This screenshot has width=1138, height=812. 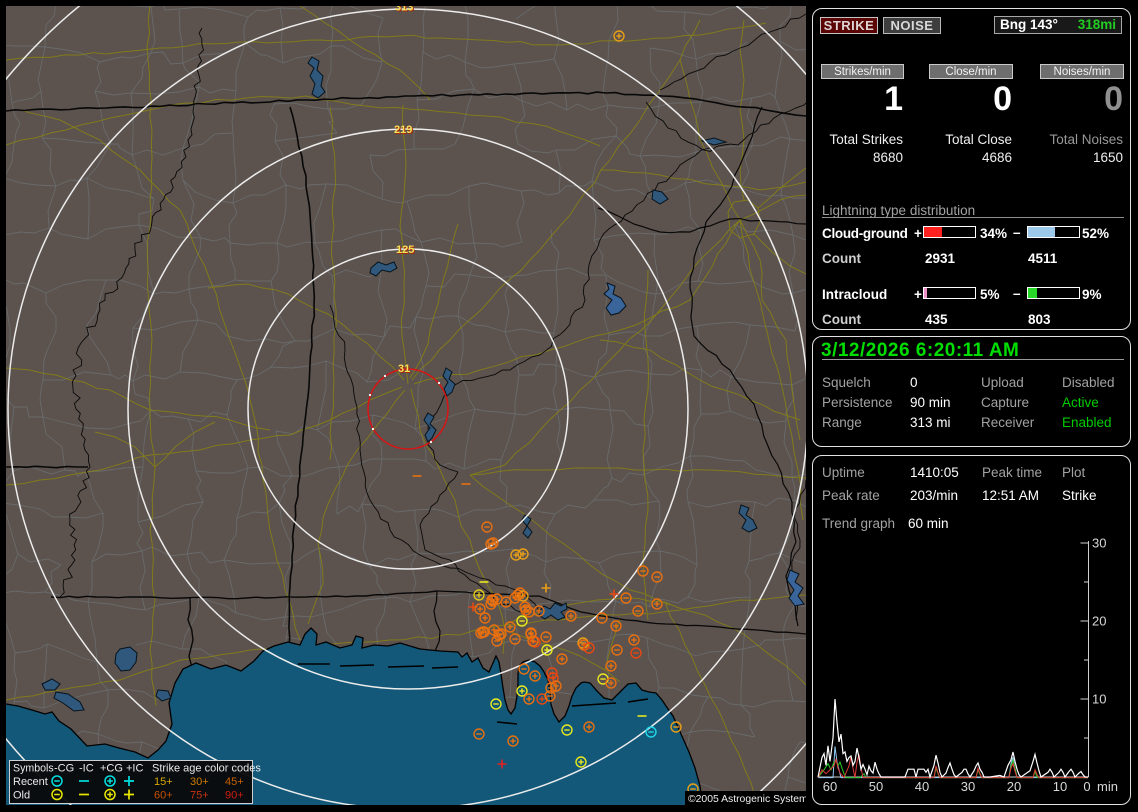 I want to click on svg-text: 30+, so click(x=199, y=782).